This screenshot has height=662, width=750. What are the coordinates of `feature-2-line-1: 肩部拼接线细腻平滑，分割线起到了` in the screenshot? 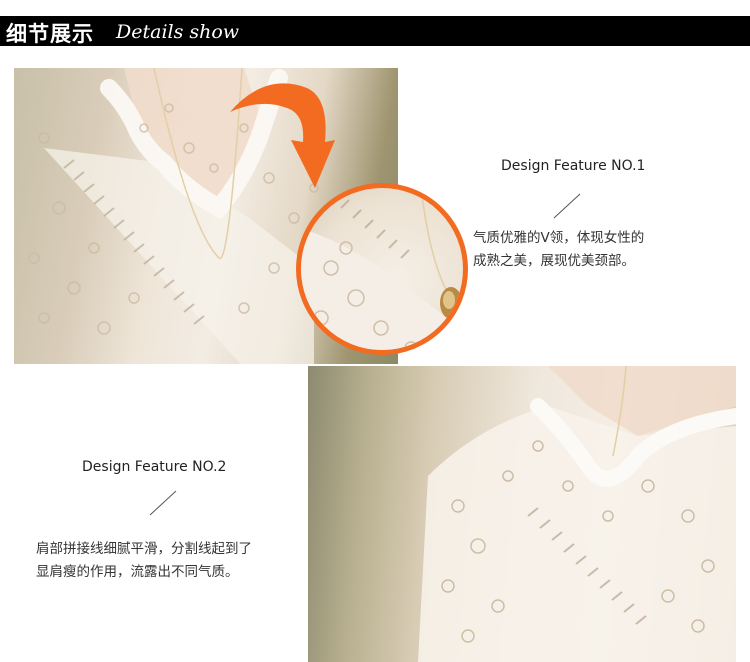 It's located at (144, 549).